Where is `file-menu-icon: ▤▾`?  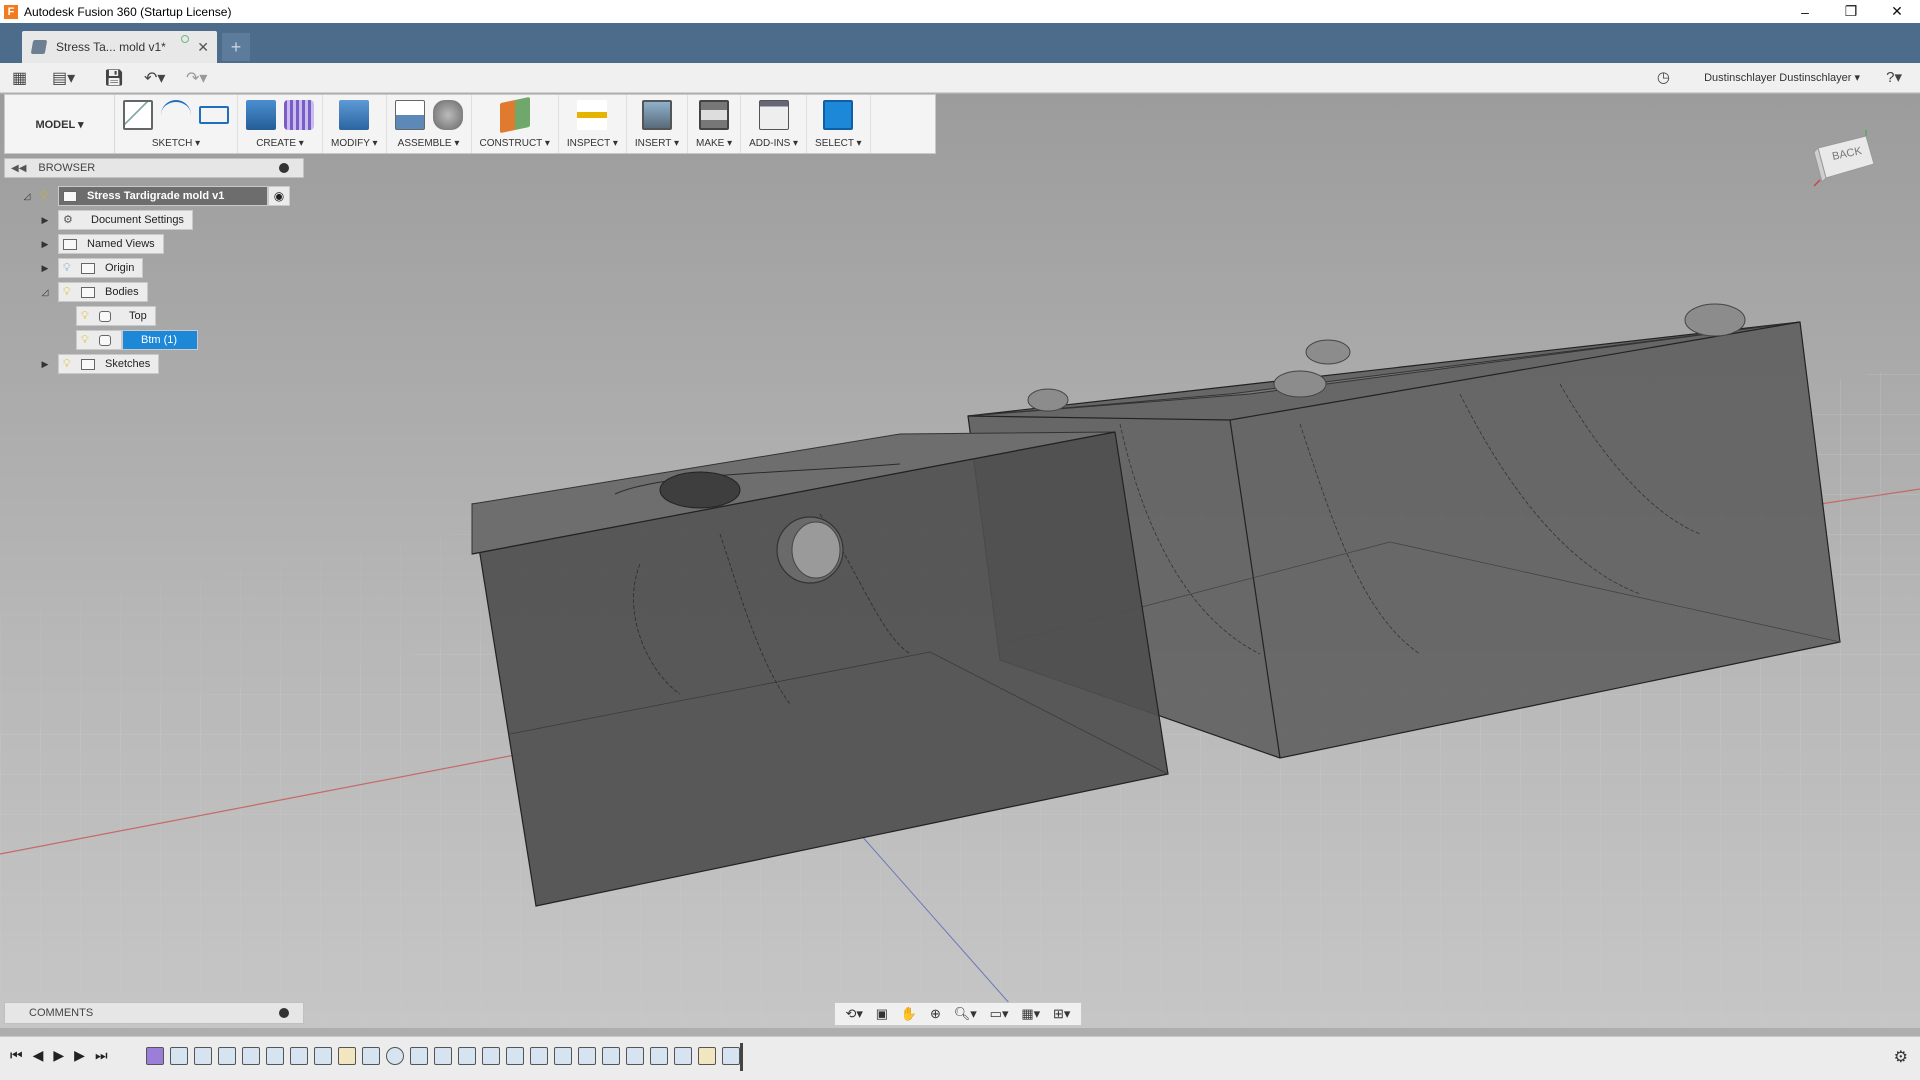 file-menu-icon: ▤▾ is located at coordinates (63, 78).